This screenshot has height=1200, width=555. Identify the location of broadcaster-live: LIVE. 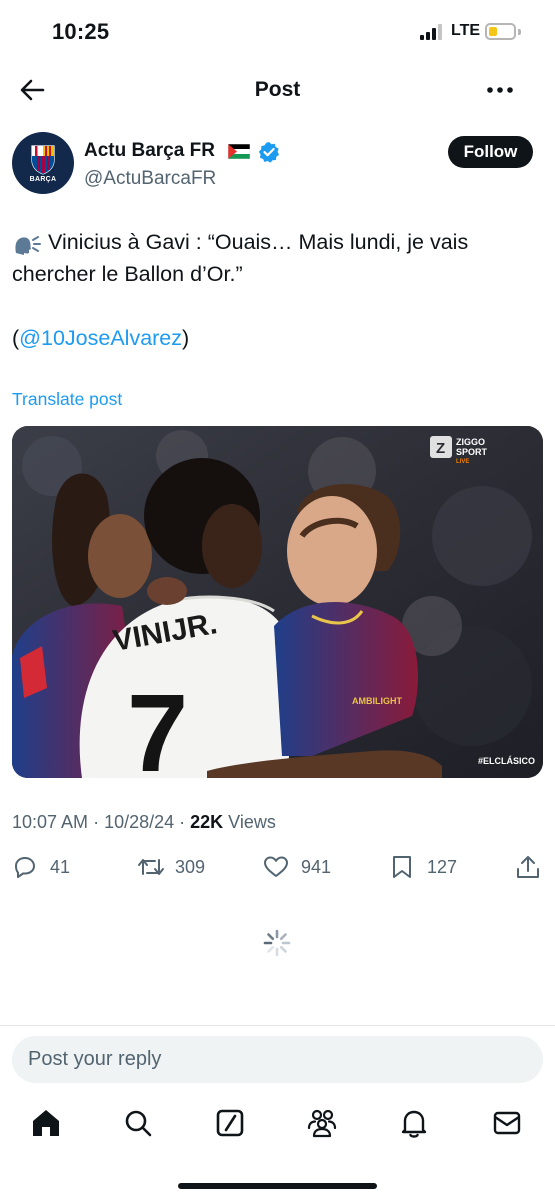
(462, 462).